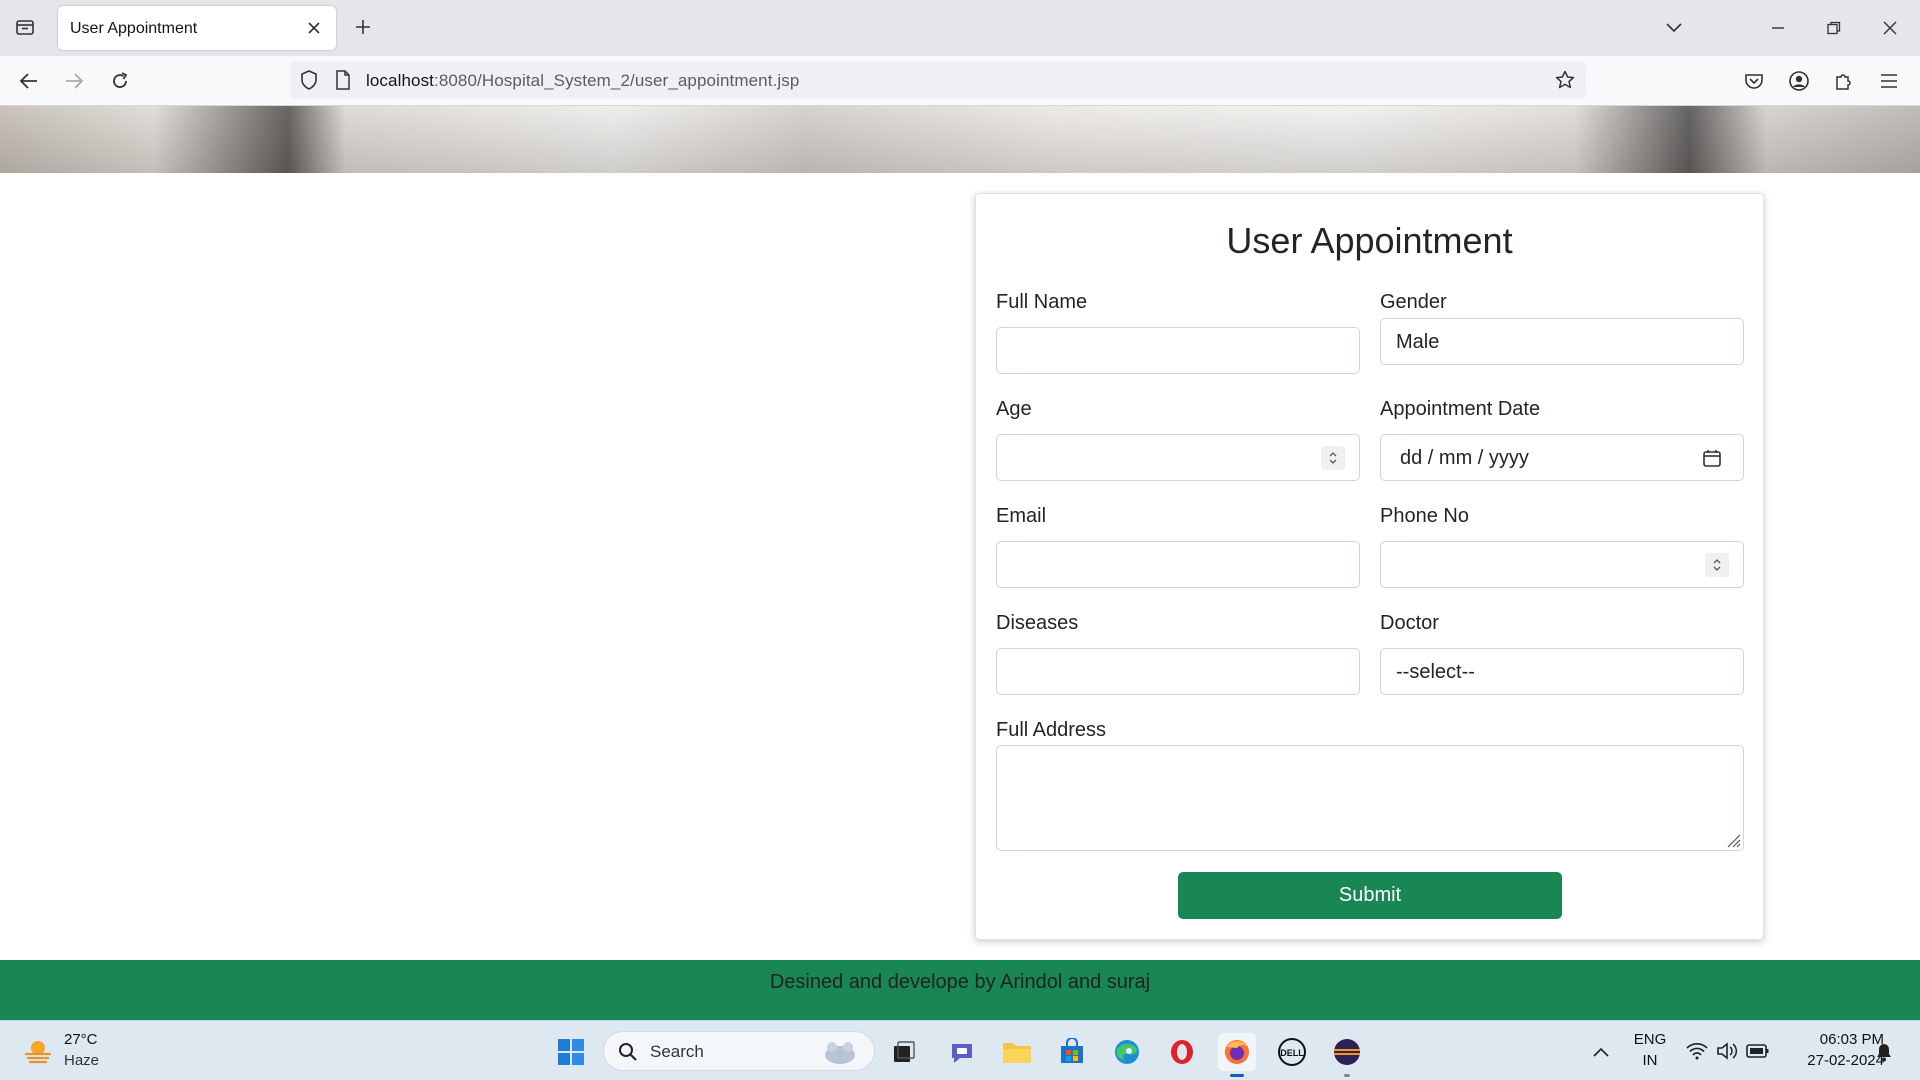 The width and height of the screenshot is (1920, 1080). I want to click on minimize-icon, so click(1778, 28).